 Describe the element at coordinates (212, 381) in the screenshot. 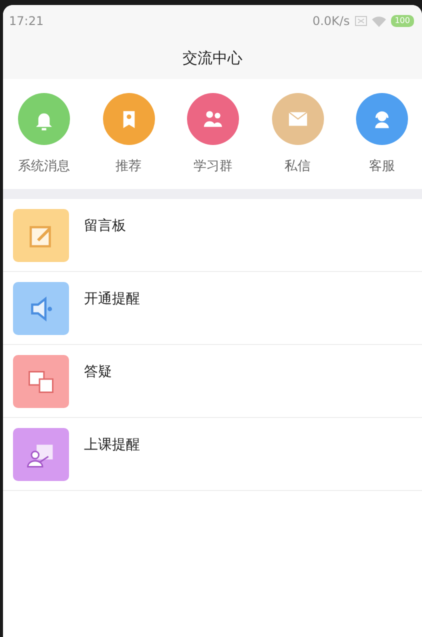

I see `list-item: 答疑` at that location.